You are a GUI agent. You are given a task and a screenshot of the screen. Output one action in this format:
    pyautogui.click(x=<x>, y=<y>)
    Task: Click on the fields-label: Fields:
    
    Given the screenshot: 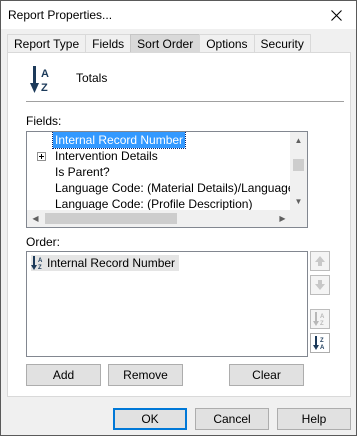 What is the action you would take?
    pyautogui.click(x=44, y=121)
    